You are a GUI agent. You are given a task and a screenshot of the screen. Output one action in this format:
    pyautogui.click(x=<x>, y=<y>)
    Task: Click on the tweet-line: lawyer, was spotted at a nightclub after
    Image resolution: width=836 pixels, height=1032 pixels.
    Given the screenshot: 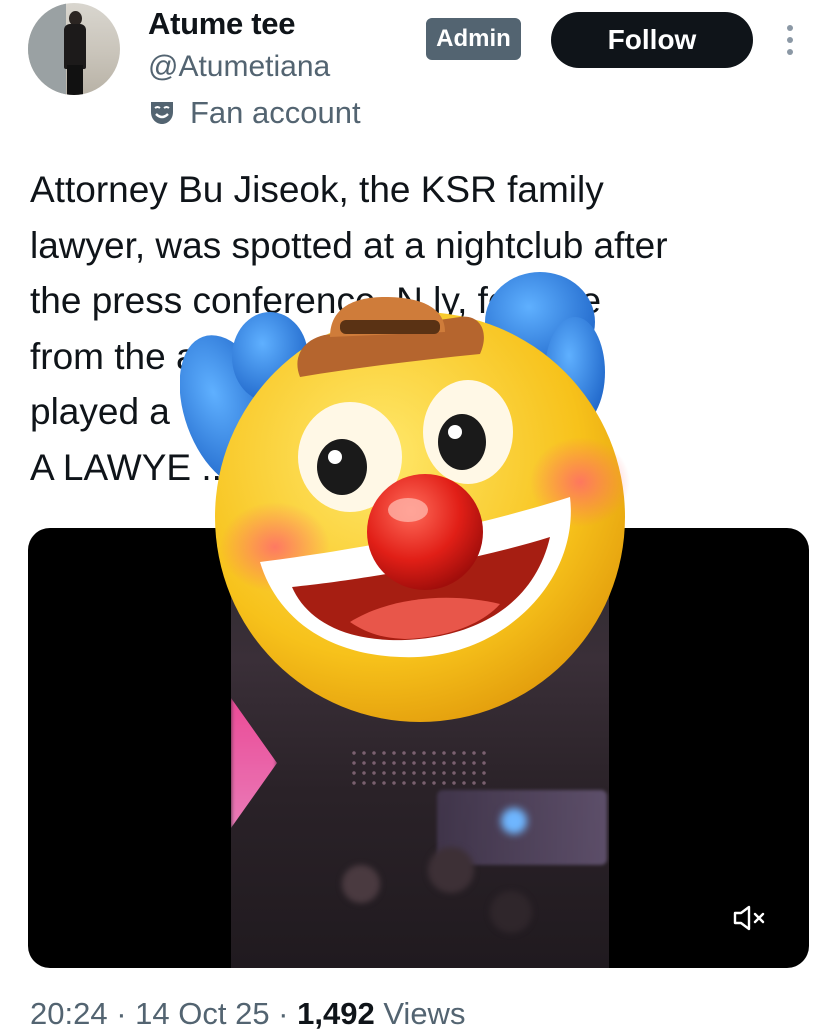 What is the action you would take?
    pyautogui.click(x=349, y=245)
    